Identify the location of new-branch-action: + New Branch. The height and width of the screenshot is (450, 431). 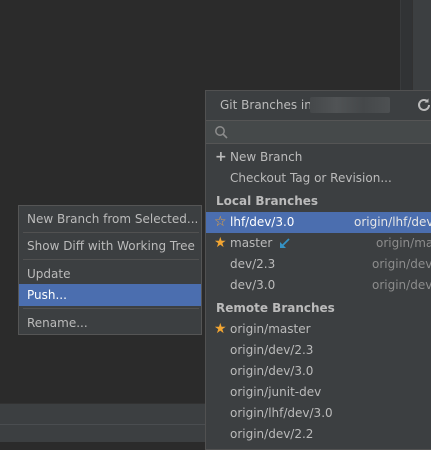
(318, 157).